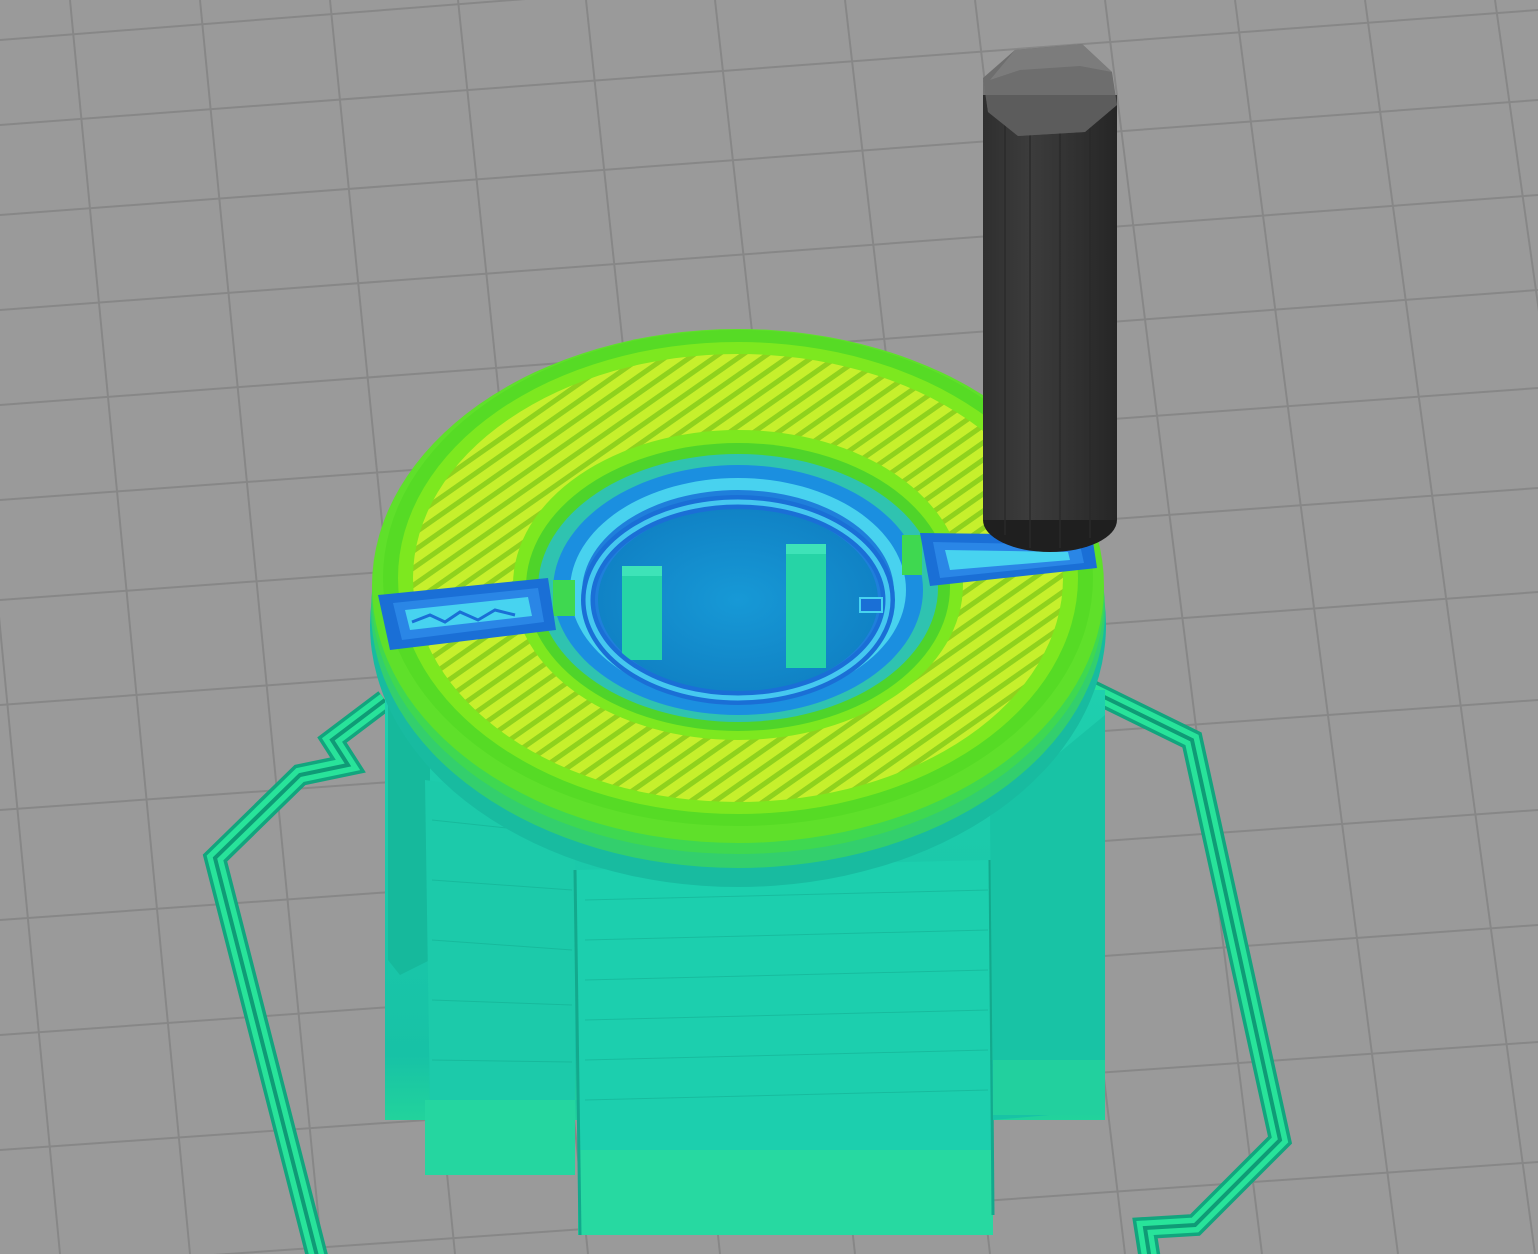 Image resolution: width=1538 pixels, height=1254 pixels. What do you see at coordinates (871, 605) in the screenshot?
I see `small-bridge-marker` at bounding box center [871, 605].